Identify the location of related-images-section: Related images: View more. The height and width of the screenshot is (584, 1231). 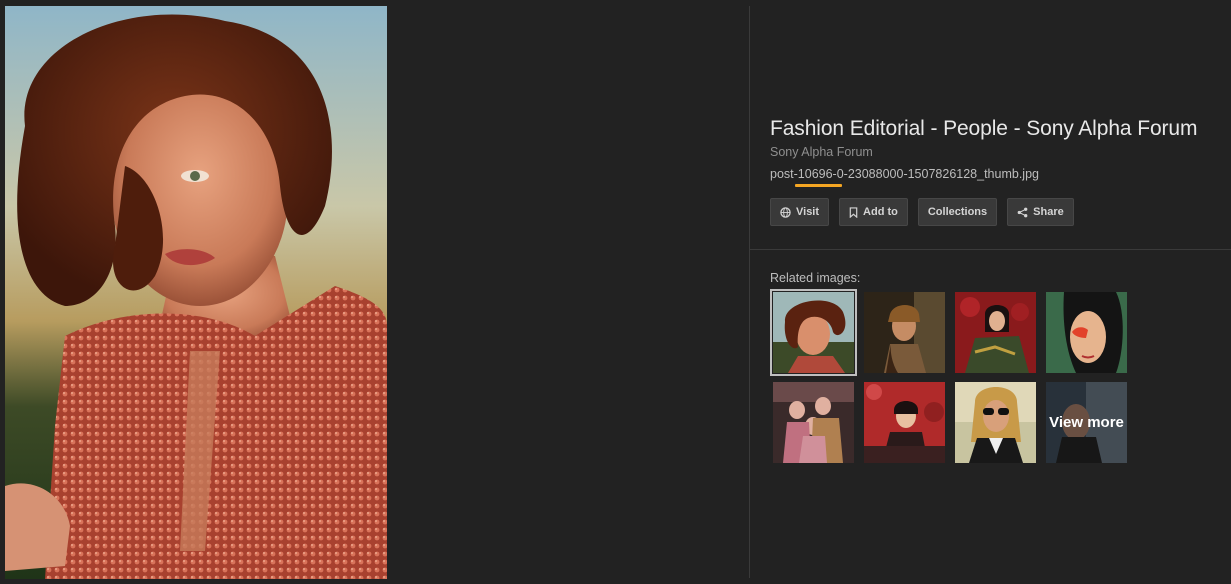
(1000, 366).